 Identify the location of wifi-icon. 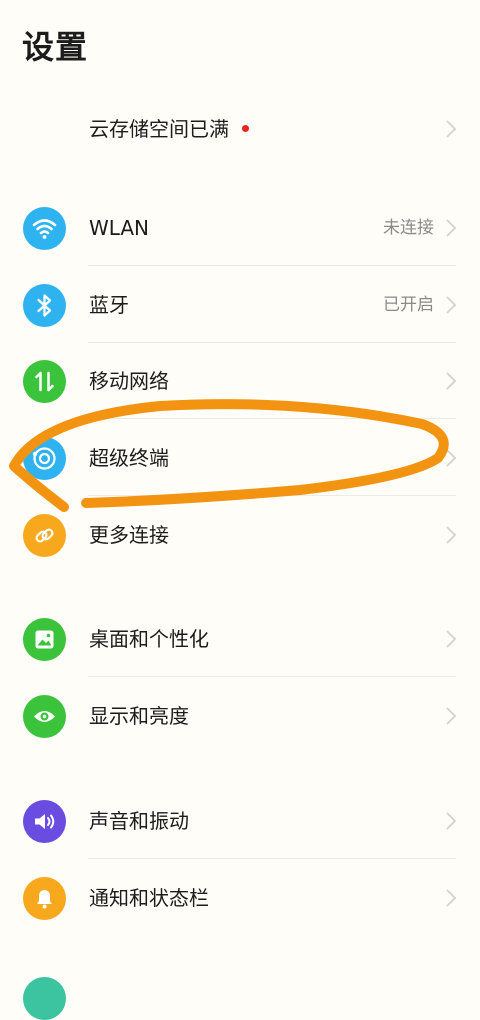
(44, 228).